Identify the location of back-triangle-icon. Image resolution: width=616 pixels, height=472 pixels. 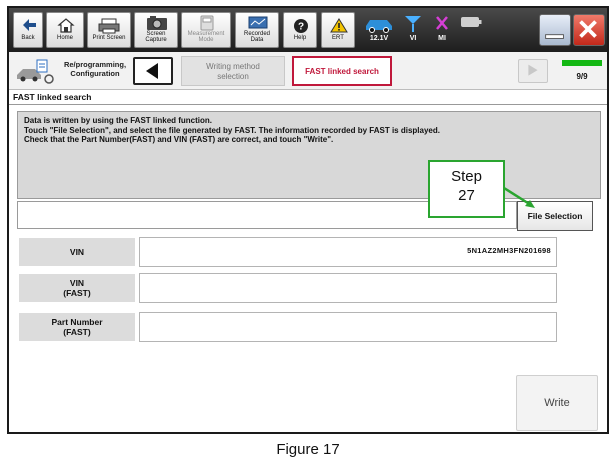
(152, 71).